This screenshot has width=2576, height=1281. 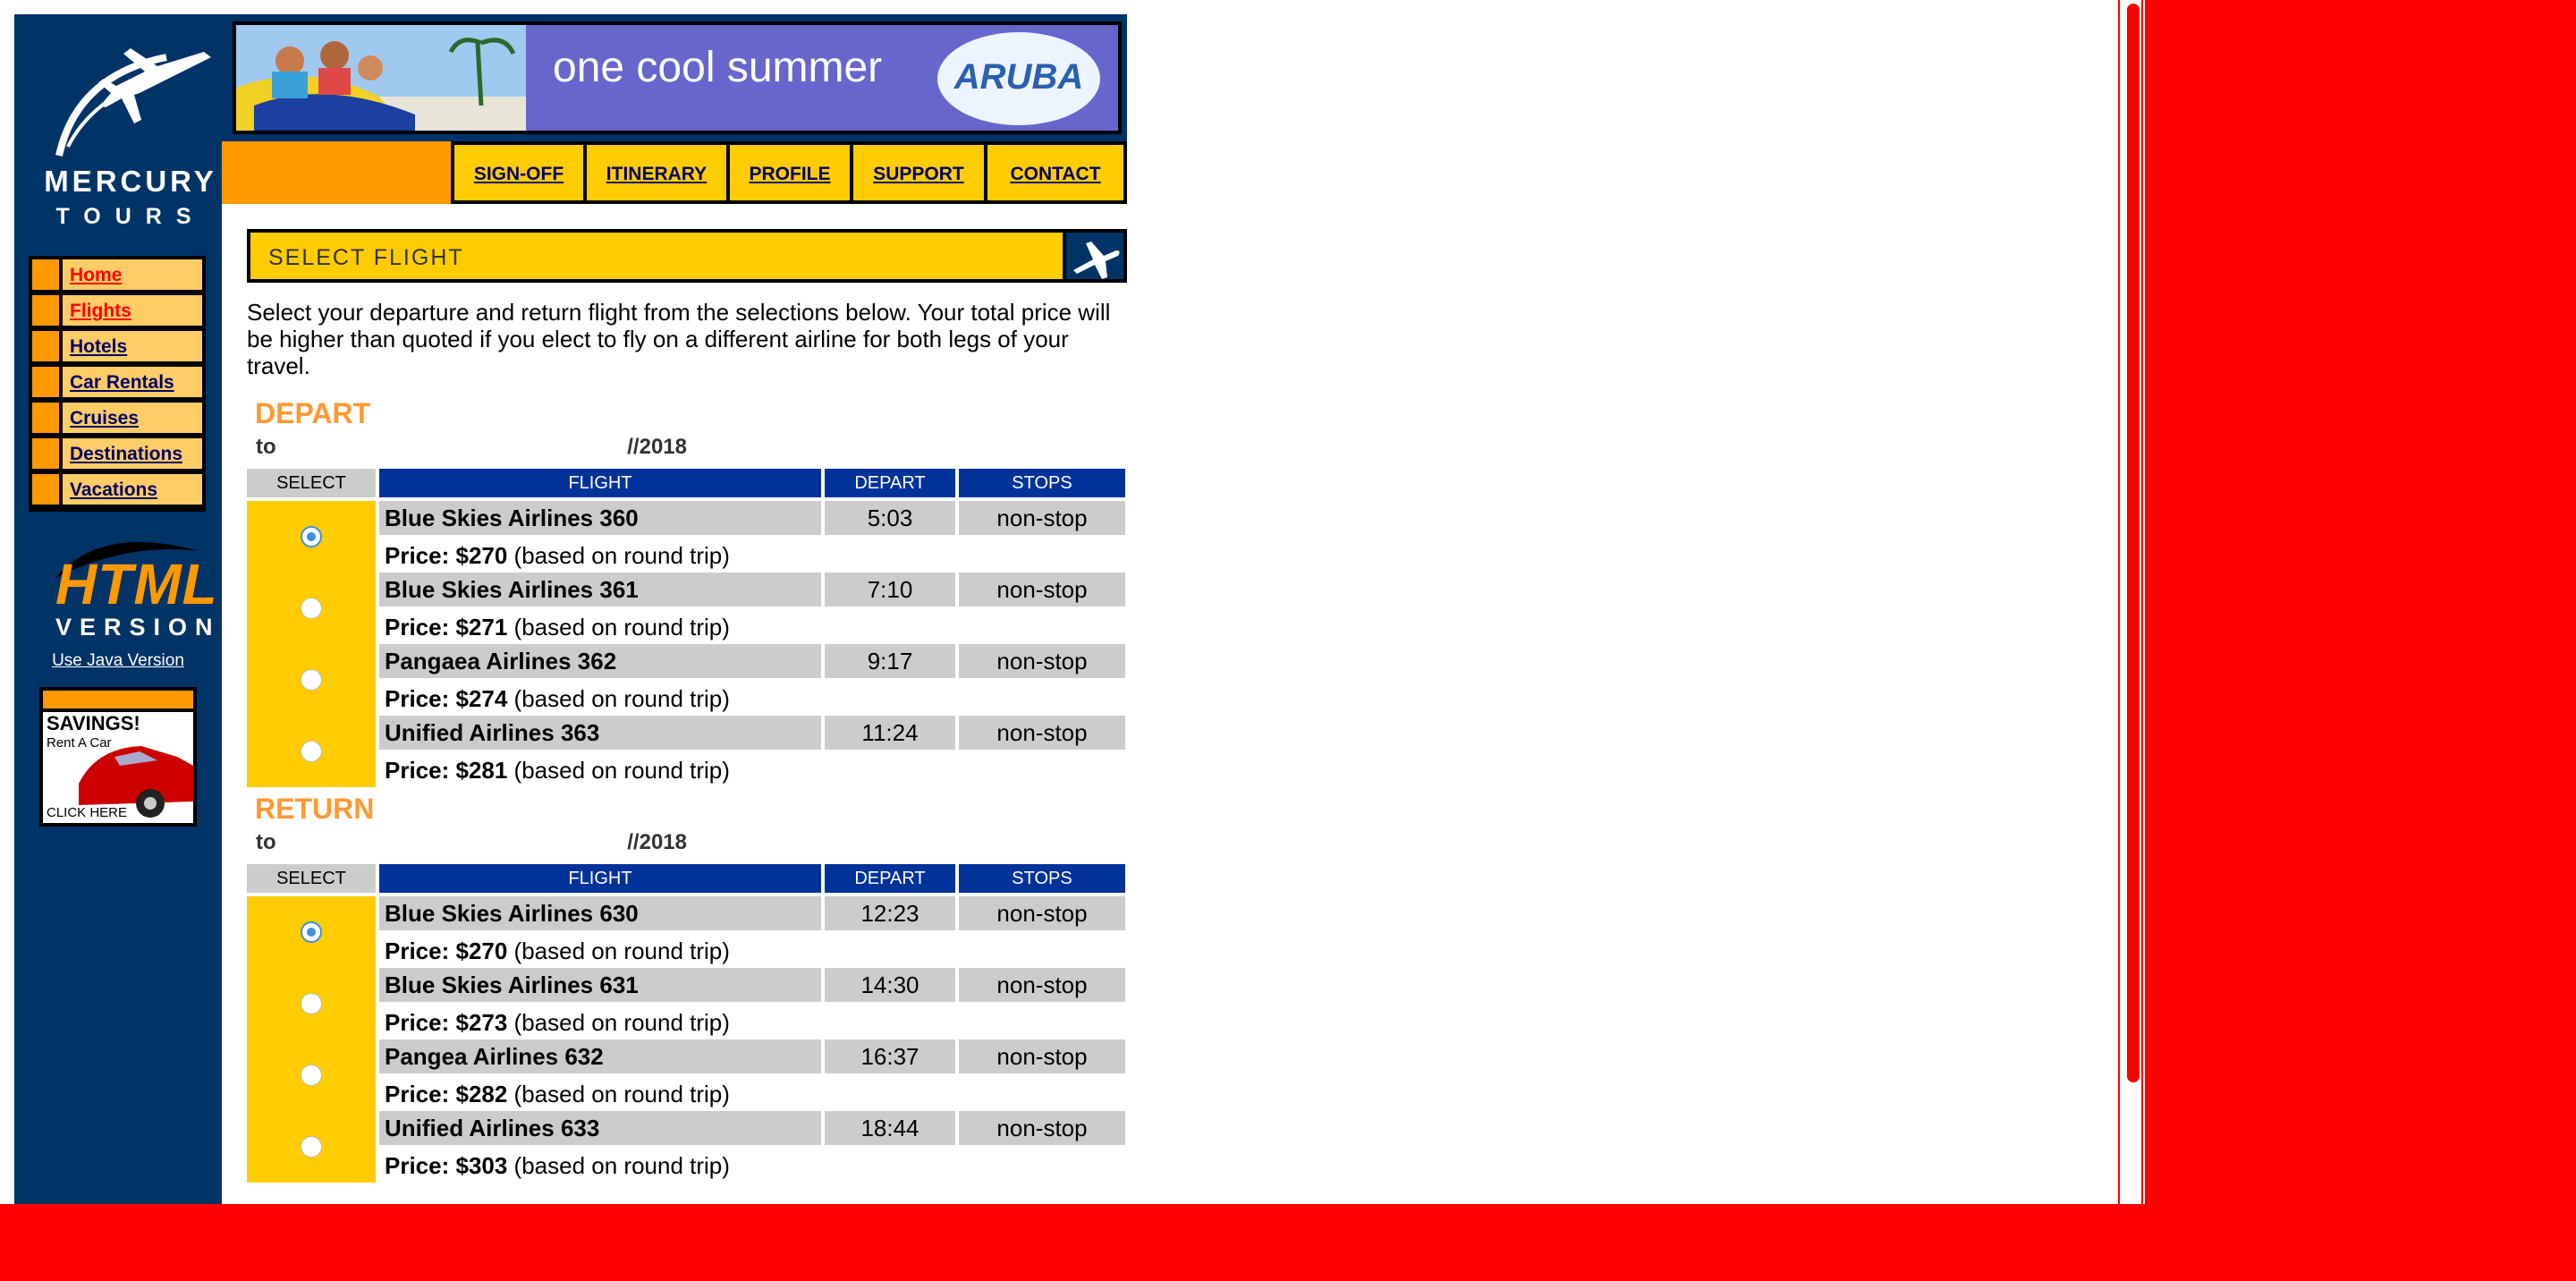 I want to click on flight-price: Price: $303 (based on round trip), so click(x=752, y=1166).